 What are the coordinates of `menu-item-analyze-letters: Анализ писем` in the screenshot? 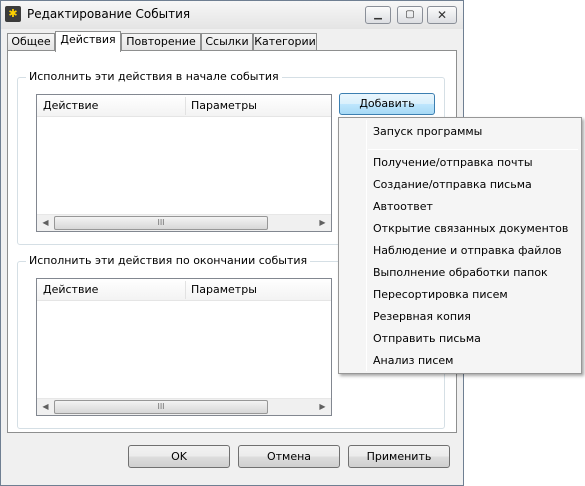 It's located at (413, 360).